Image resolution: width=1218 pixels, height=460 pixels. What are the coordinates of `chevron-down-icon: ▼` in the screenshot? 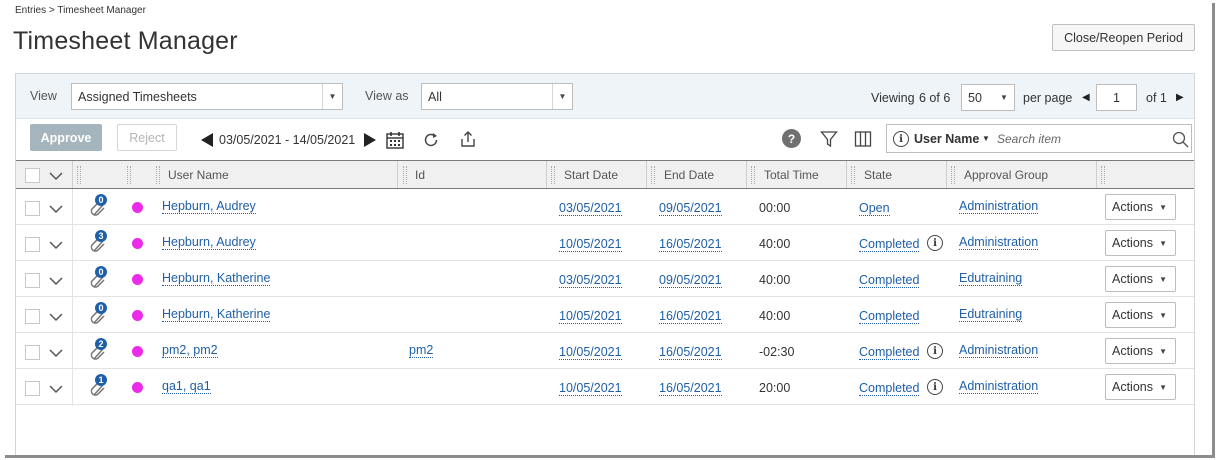 It's located at (986, 138).